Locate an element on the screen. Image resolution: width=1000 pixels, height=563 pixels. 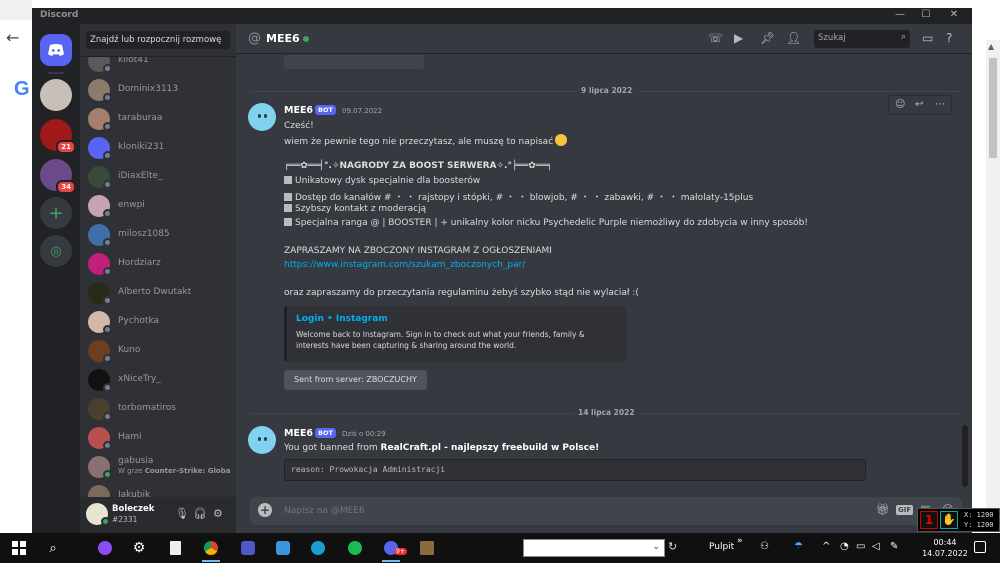
people-icon: ⚇ is located at coordinates (764, 546).